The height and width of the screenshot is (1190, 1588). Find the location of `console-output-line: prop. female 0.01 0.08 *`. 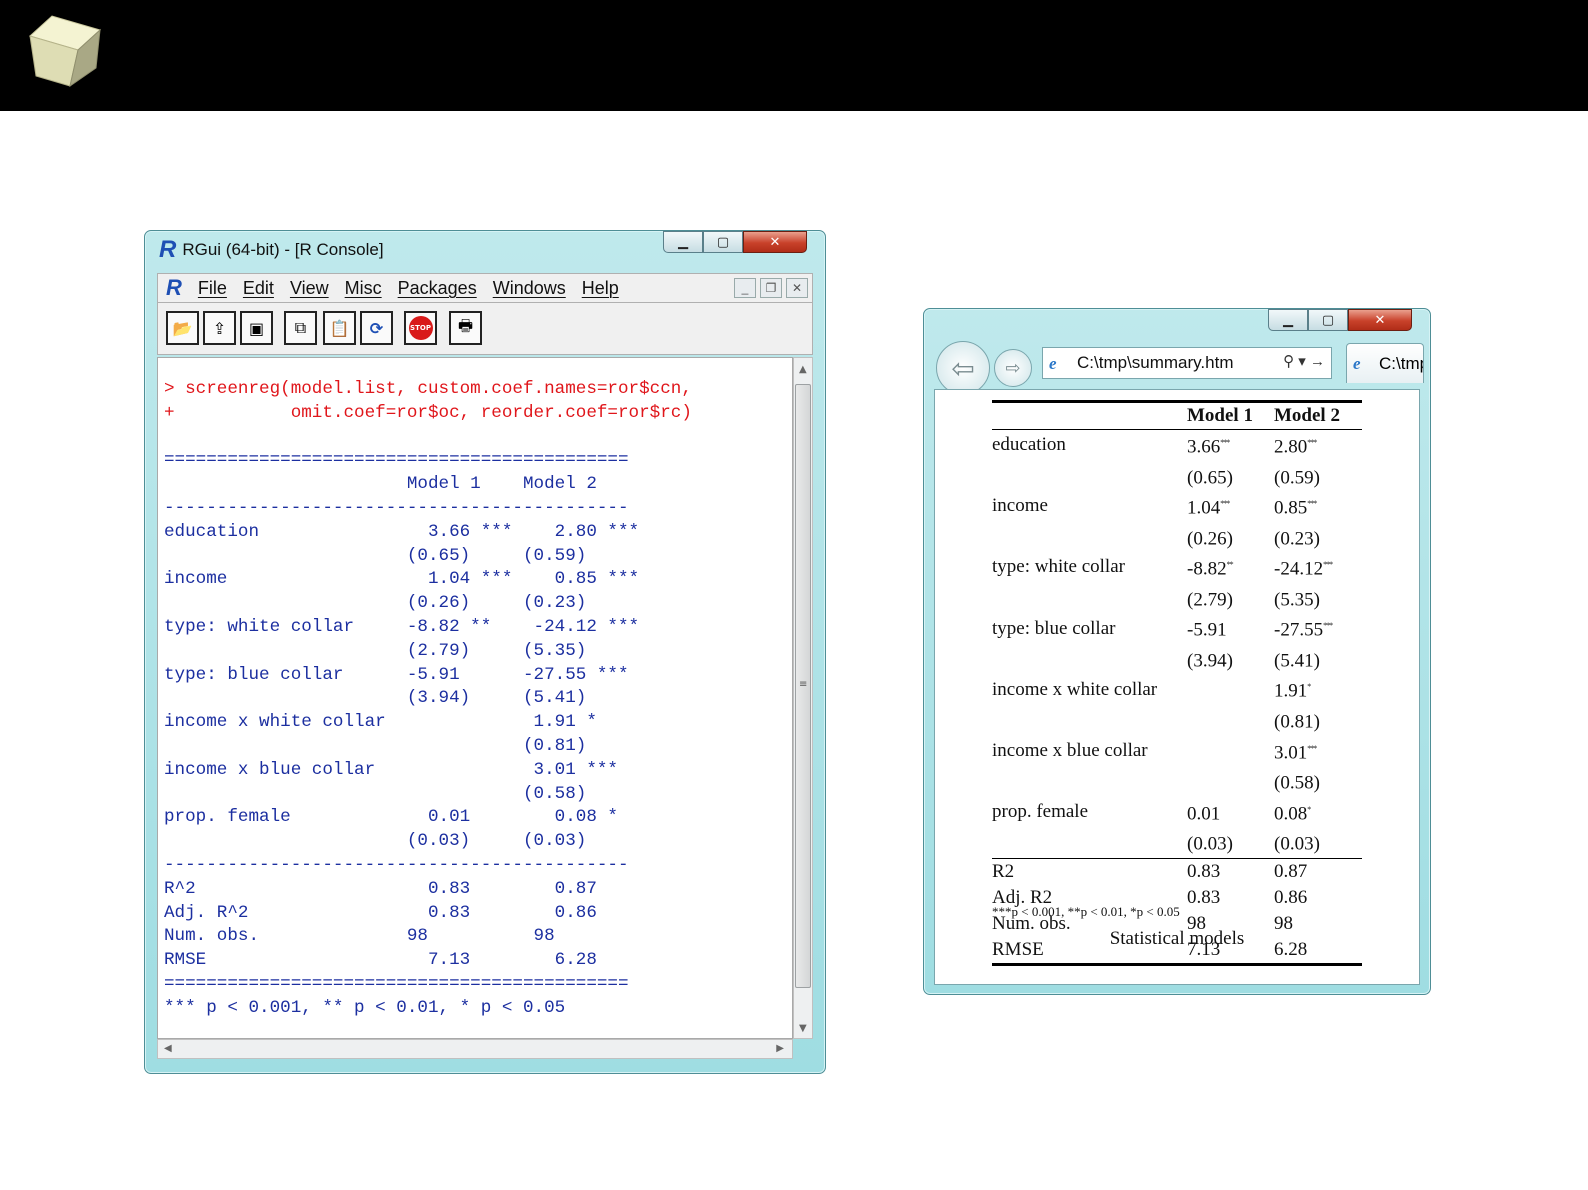

console-output-line: prop. female 0.01 0.08 * is located at coordinates (391, 817).